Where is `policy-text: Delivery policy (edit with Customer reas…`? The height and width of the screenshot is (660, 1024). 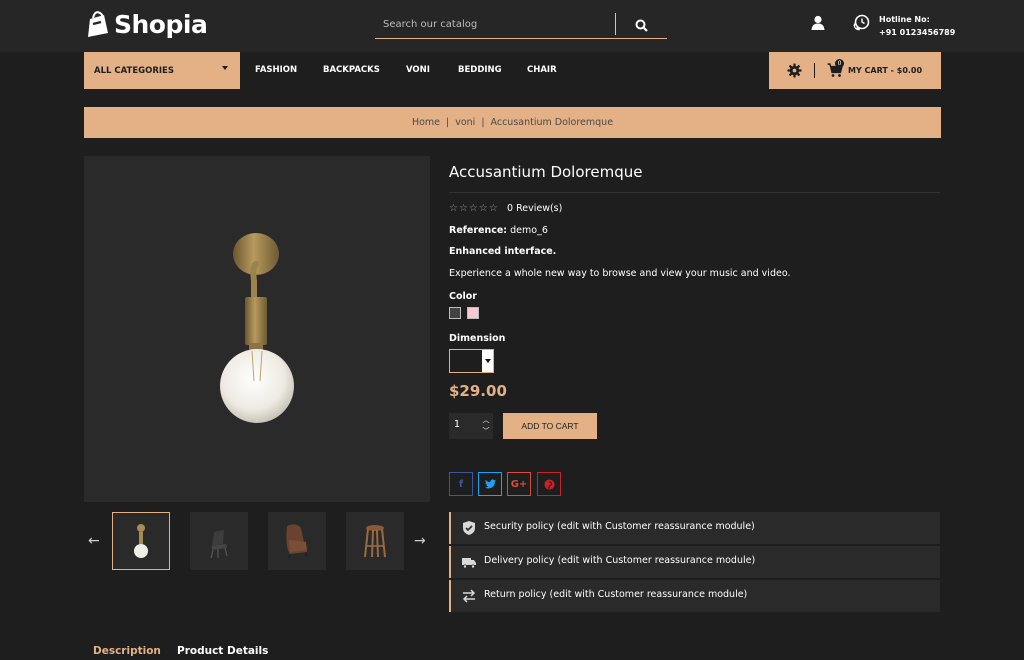 policy-text: Delivery policy (edit with Customer reas… is located at coordinates (620, 560).